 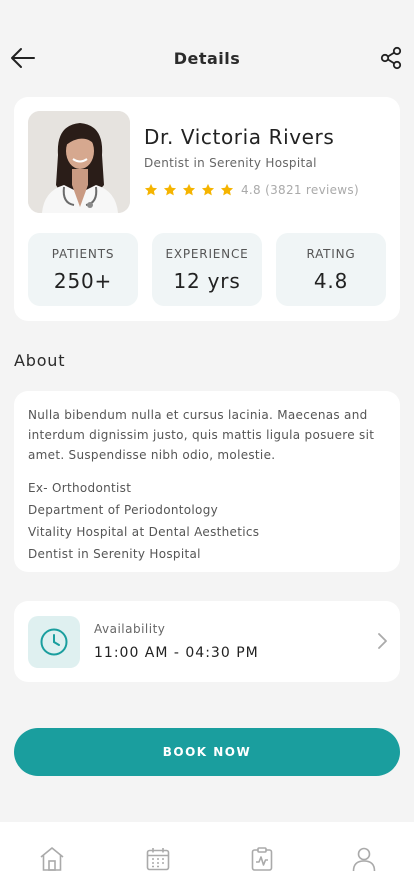 What do you see at coordinates (207, 641) in the screenshot?
I see `availability-card: Availability 11:00 AM - 04:30 PM` at bounding box center [207, 641].